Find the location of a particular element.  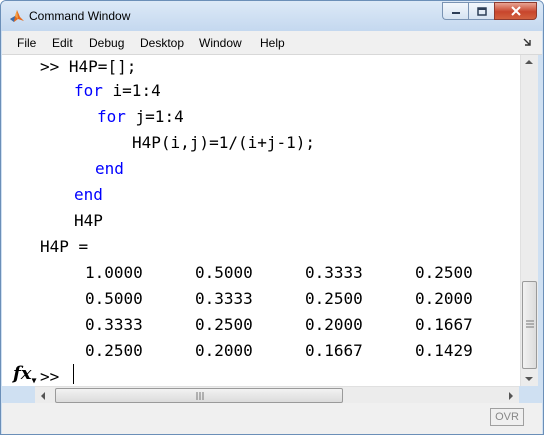

console-line: >> H4P=[]; is located at coordinates (88, 66).